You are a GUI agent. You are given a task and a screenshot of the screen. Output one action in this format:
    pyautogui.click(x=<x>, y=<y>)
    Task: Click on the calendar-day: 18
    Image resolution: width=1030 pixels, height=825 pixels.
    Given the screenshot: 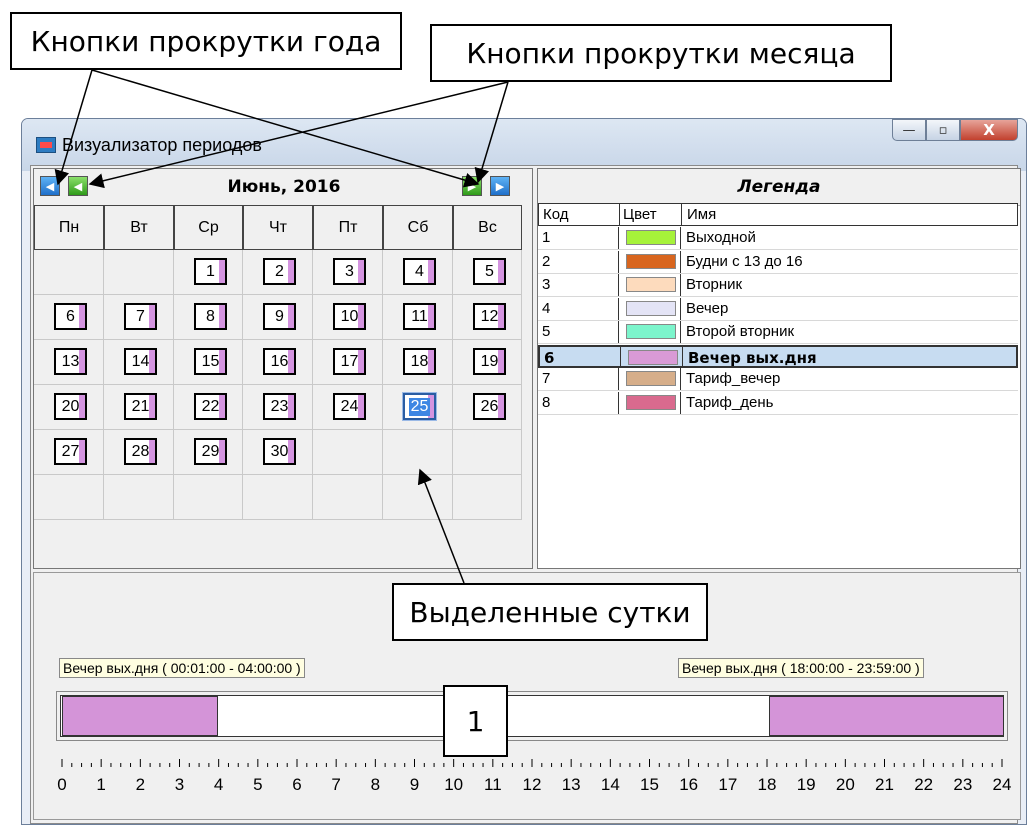 What is the action you would take?
    pyautogui.click(x=419, y=361)
    